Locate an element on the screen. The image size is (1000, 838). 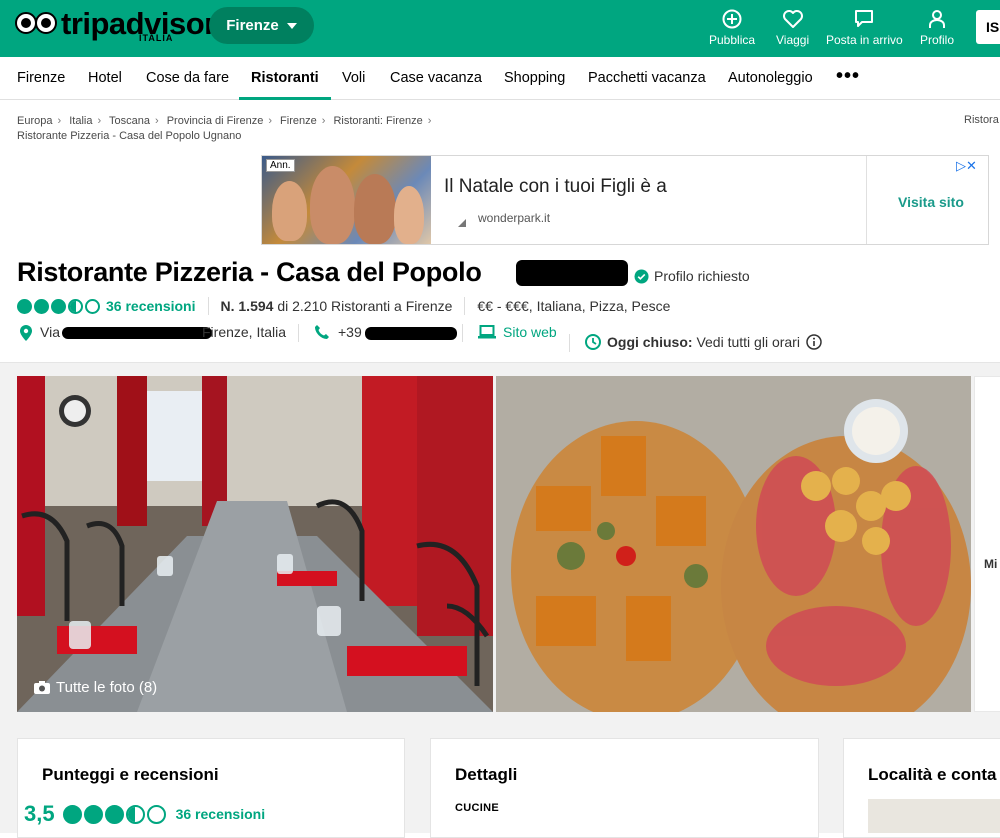
message-icon is located at coordinates (864, 19).